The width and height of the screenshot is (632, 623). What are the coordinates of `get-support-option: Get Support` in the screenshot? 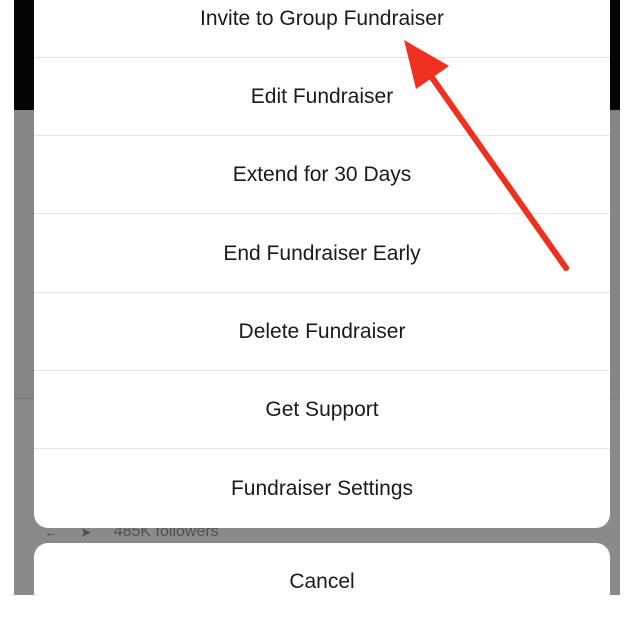 It's located at (322, 410).